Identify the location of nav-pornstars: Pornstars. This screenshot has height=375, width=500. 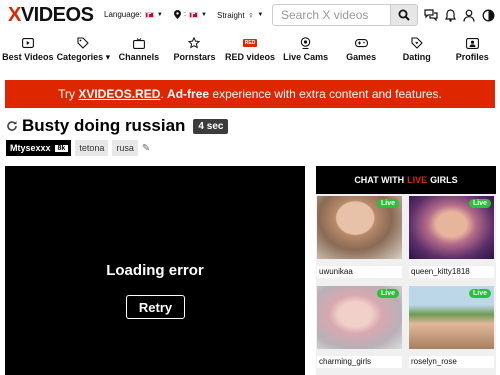
(195, 52).